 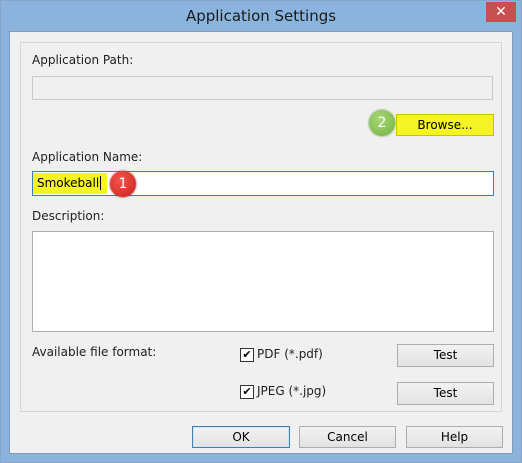 What do you see at coordinates (68, 216) in the screenshot?
I see `description-label: Description:` at bounding box center [68, 216].